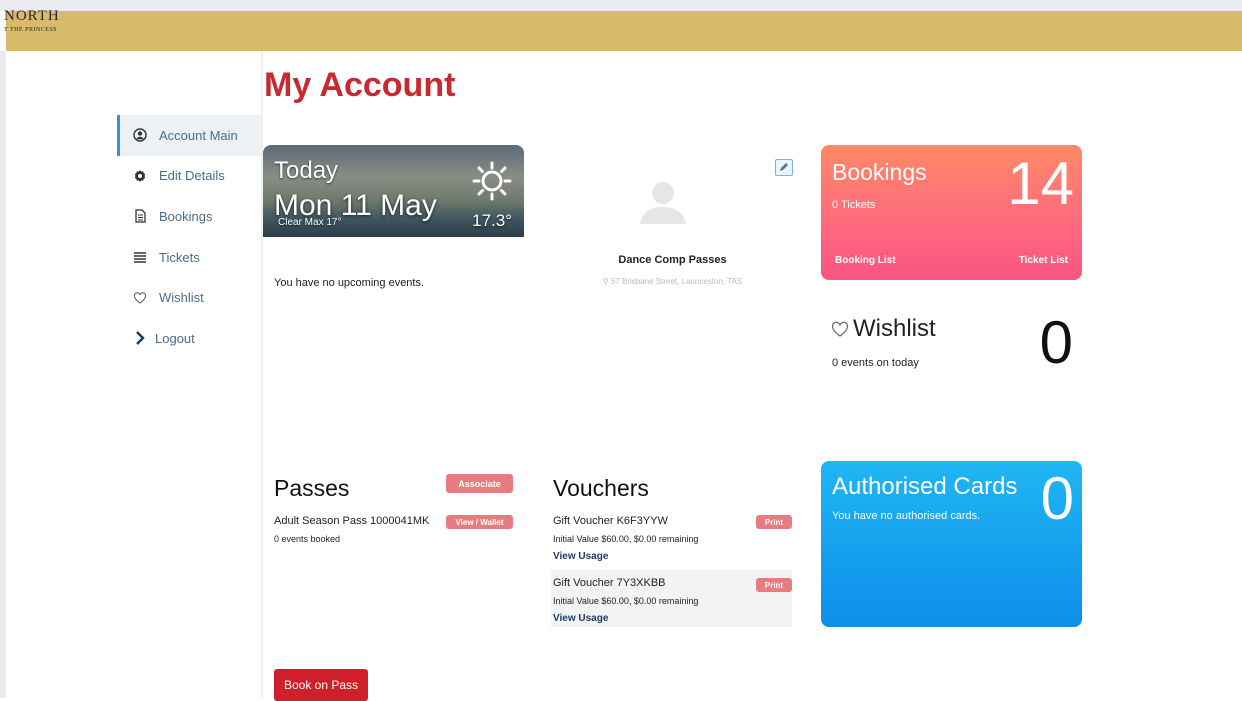  I want to click on voucher-name: Gift Voucher 7Y3XKBB, so click(609, 583).